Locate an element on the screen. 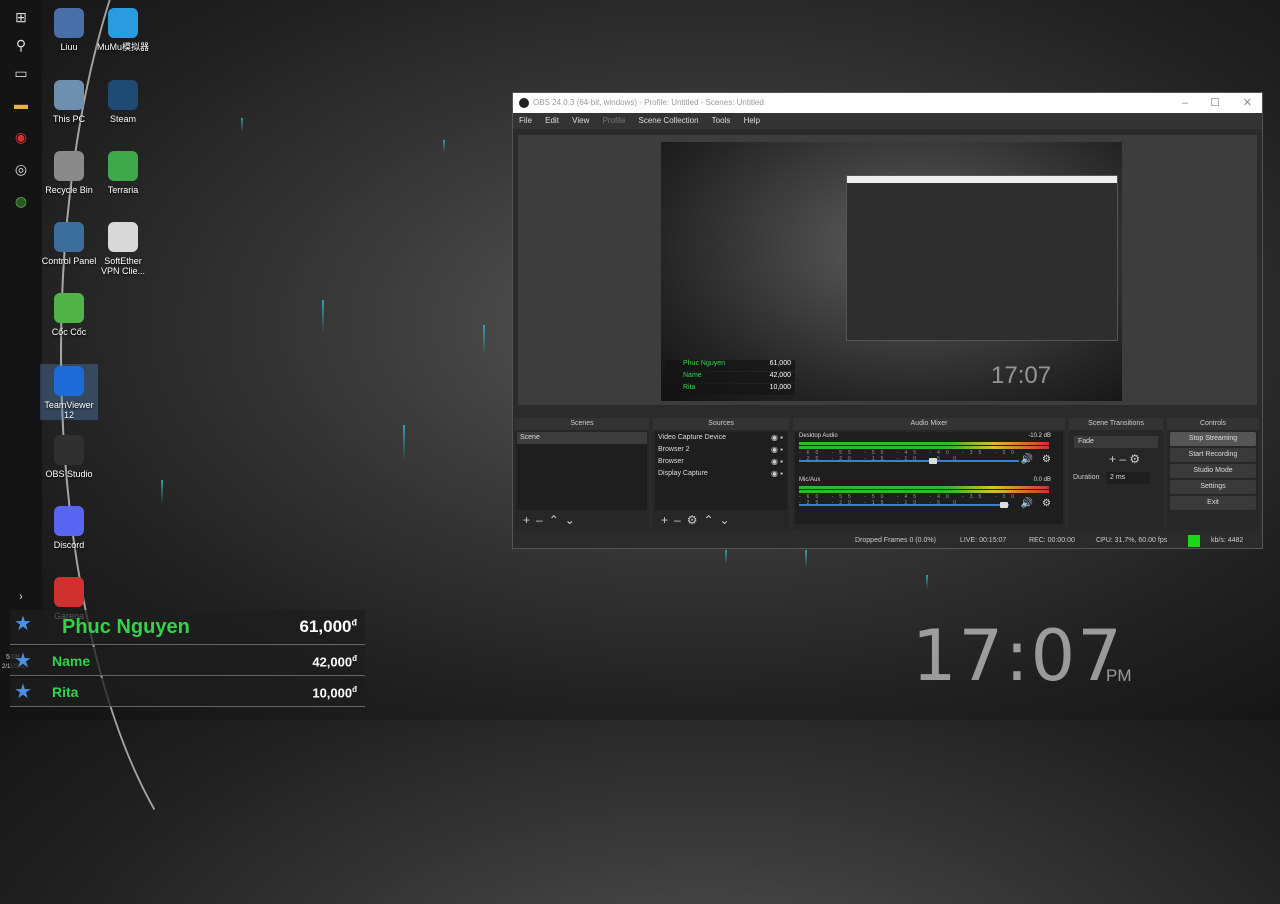  desktop-icon: Recycle Bin is located at coordinates (69, 173).